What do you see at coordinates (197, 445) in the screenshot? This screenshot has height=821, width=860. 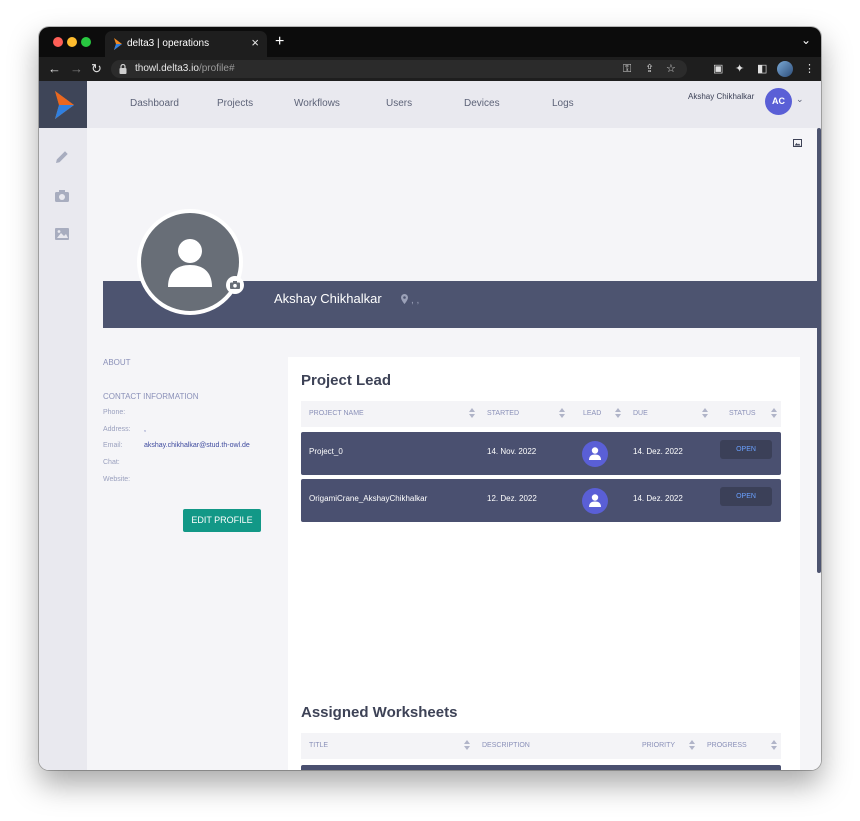 I see `email-link: akshay.chikhalkar@stud.th-owl.de` at bounding box center [197, 445].